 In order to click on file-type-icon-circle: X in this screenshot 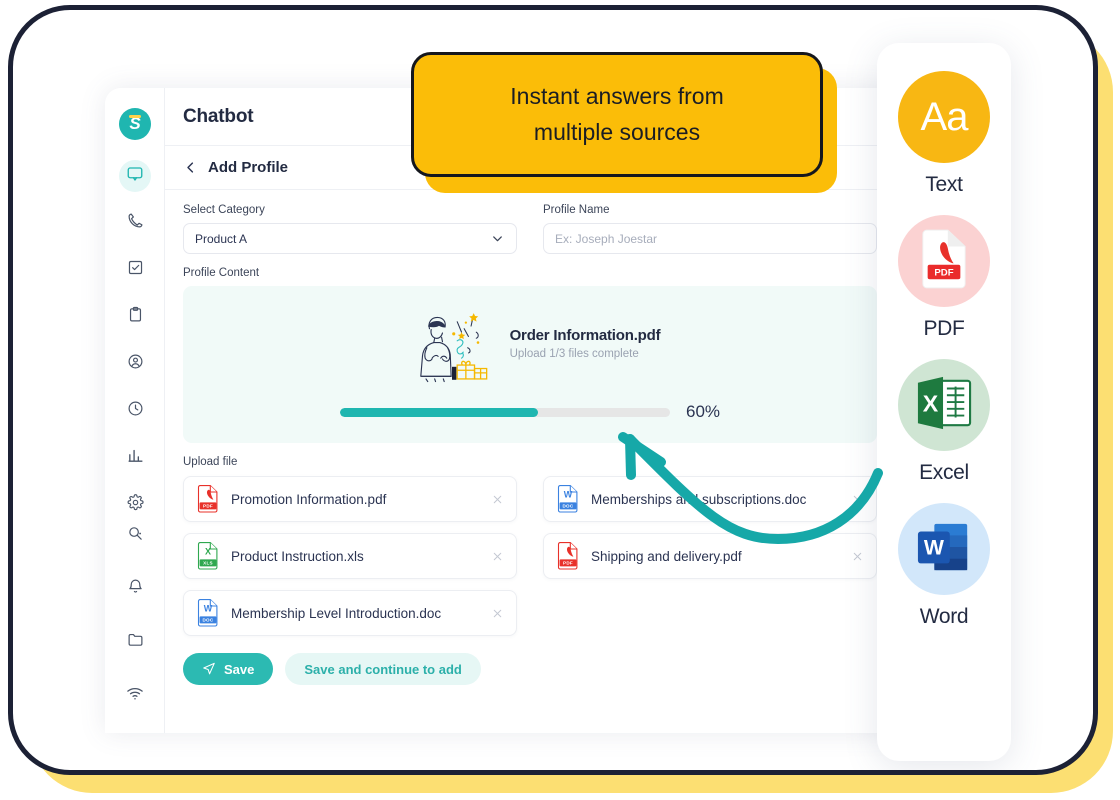, I will do `click(944, 405)`.